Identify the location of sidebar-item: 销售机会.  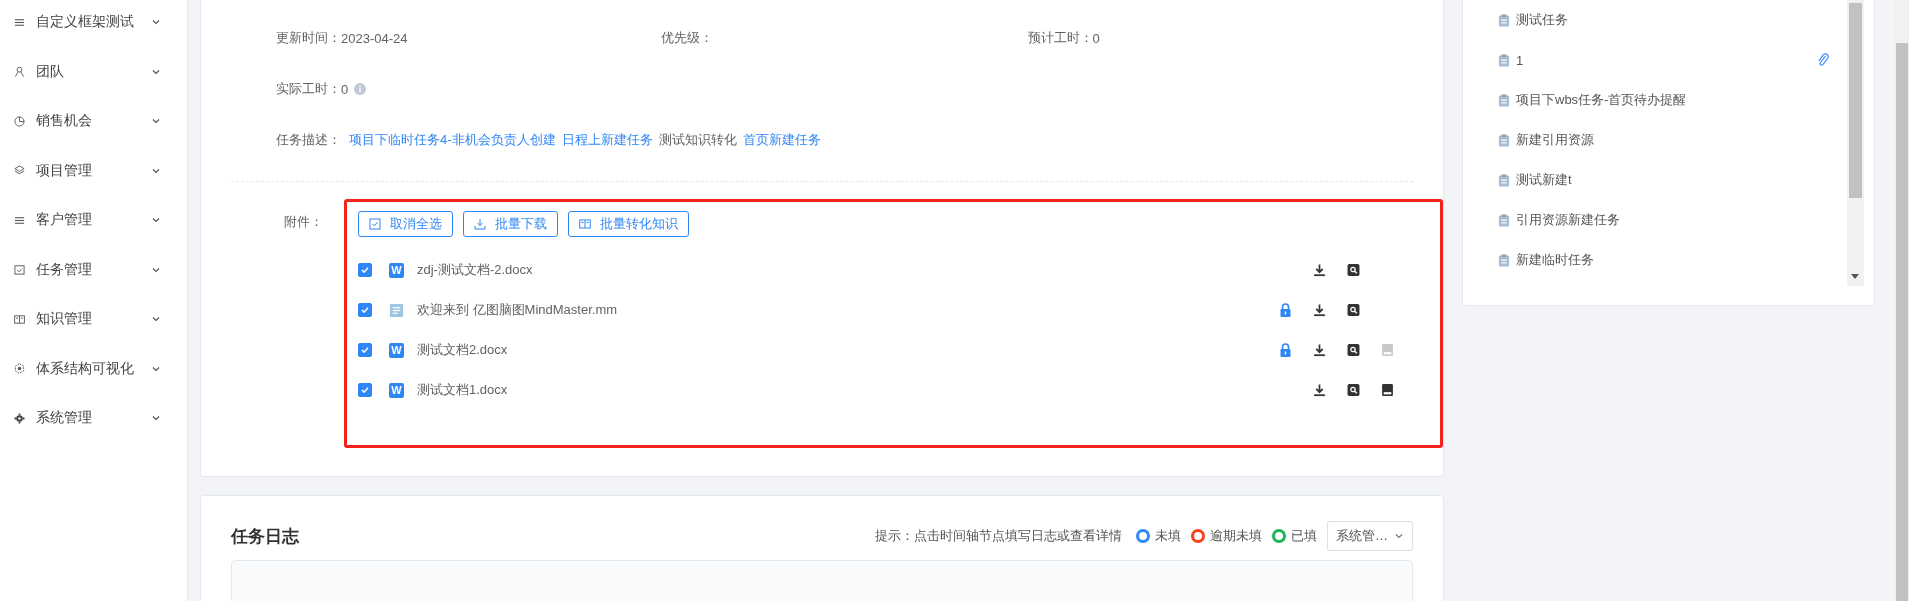
(93, 121).